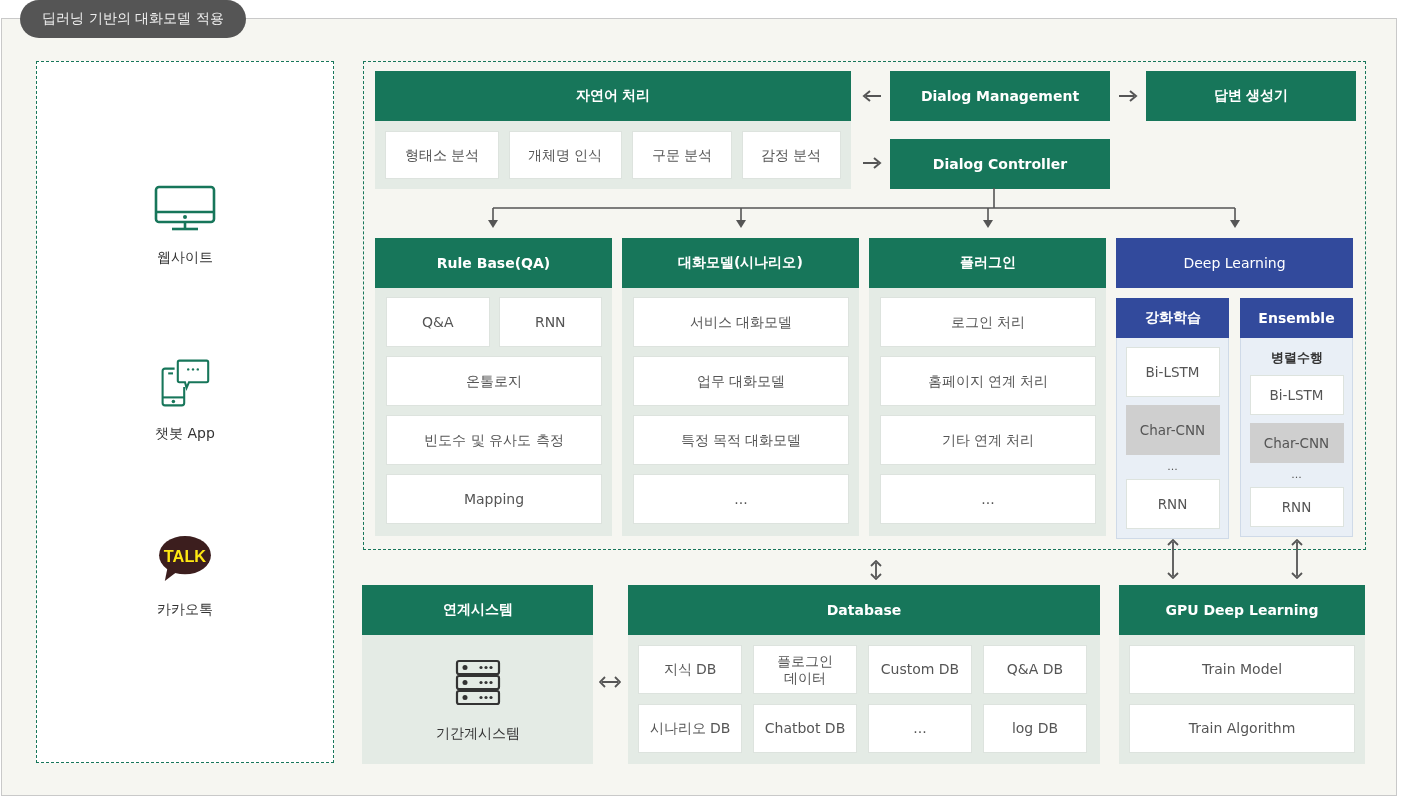 Image resolution: width=1401 pixels, height=799 pixels. I want to click on database-item: Custom DB, so click(920, 669).